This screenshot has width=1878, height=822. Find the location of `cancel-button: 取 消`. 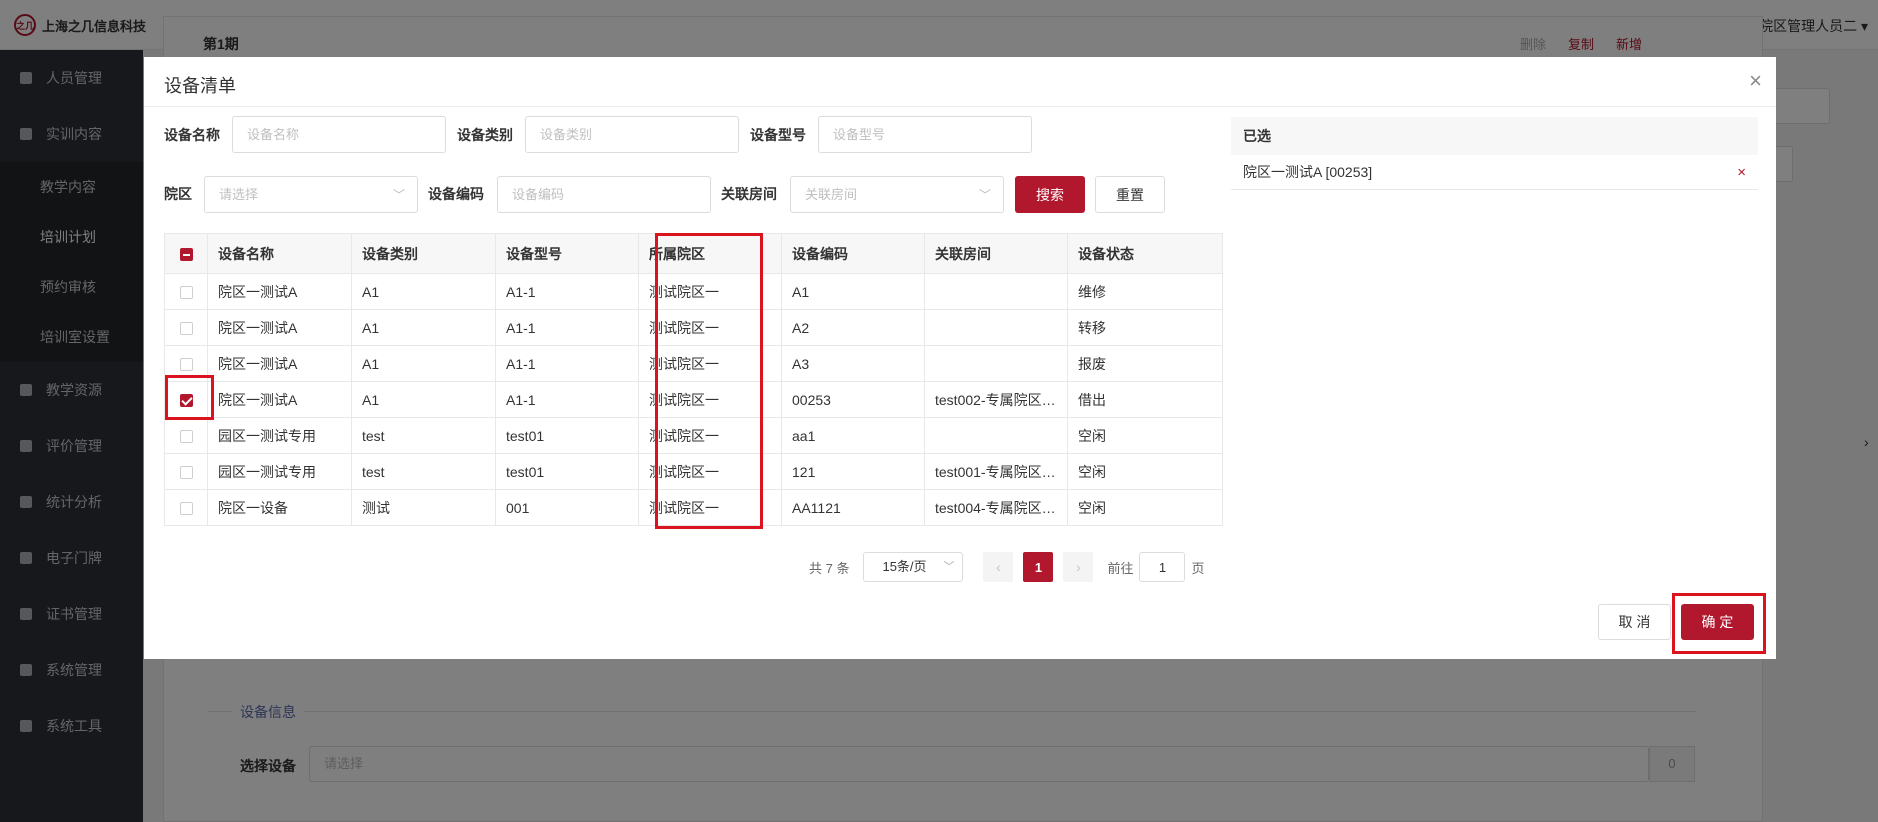

cancel-button: 取 消 is located at coordinates (1634, 622).